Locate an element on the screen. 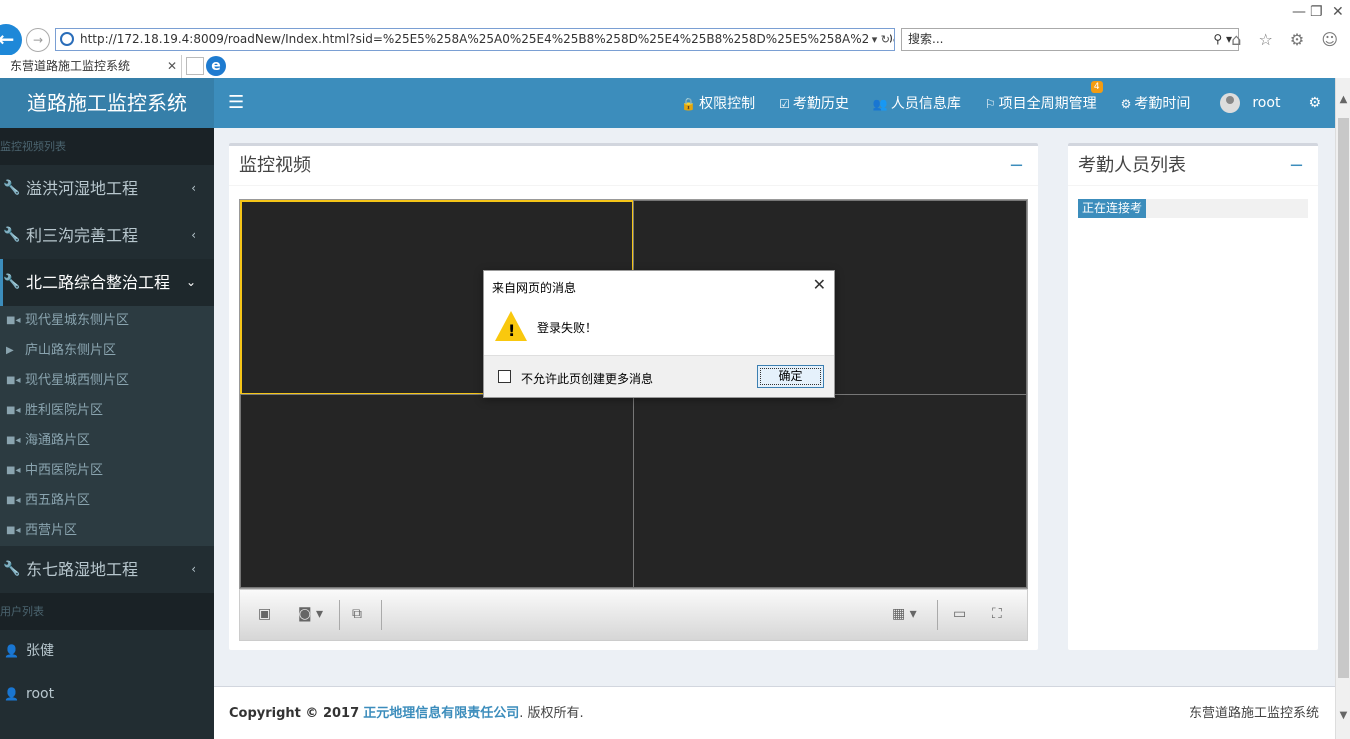 The height and width of the screenshot is (739, 1350). attendance-panel-header: 考勤人员列表 − is located at coordinates (1193, 166).